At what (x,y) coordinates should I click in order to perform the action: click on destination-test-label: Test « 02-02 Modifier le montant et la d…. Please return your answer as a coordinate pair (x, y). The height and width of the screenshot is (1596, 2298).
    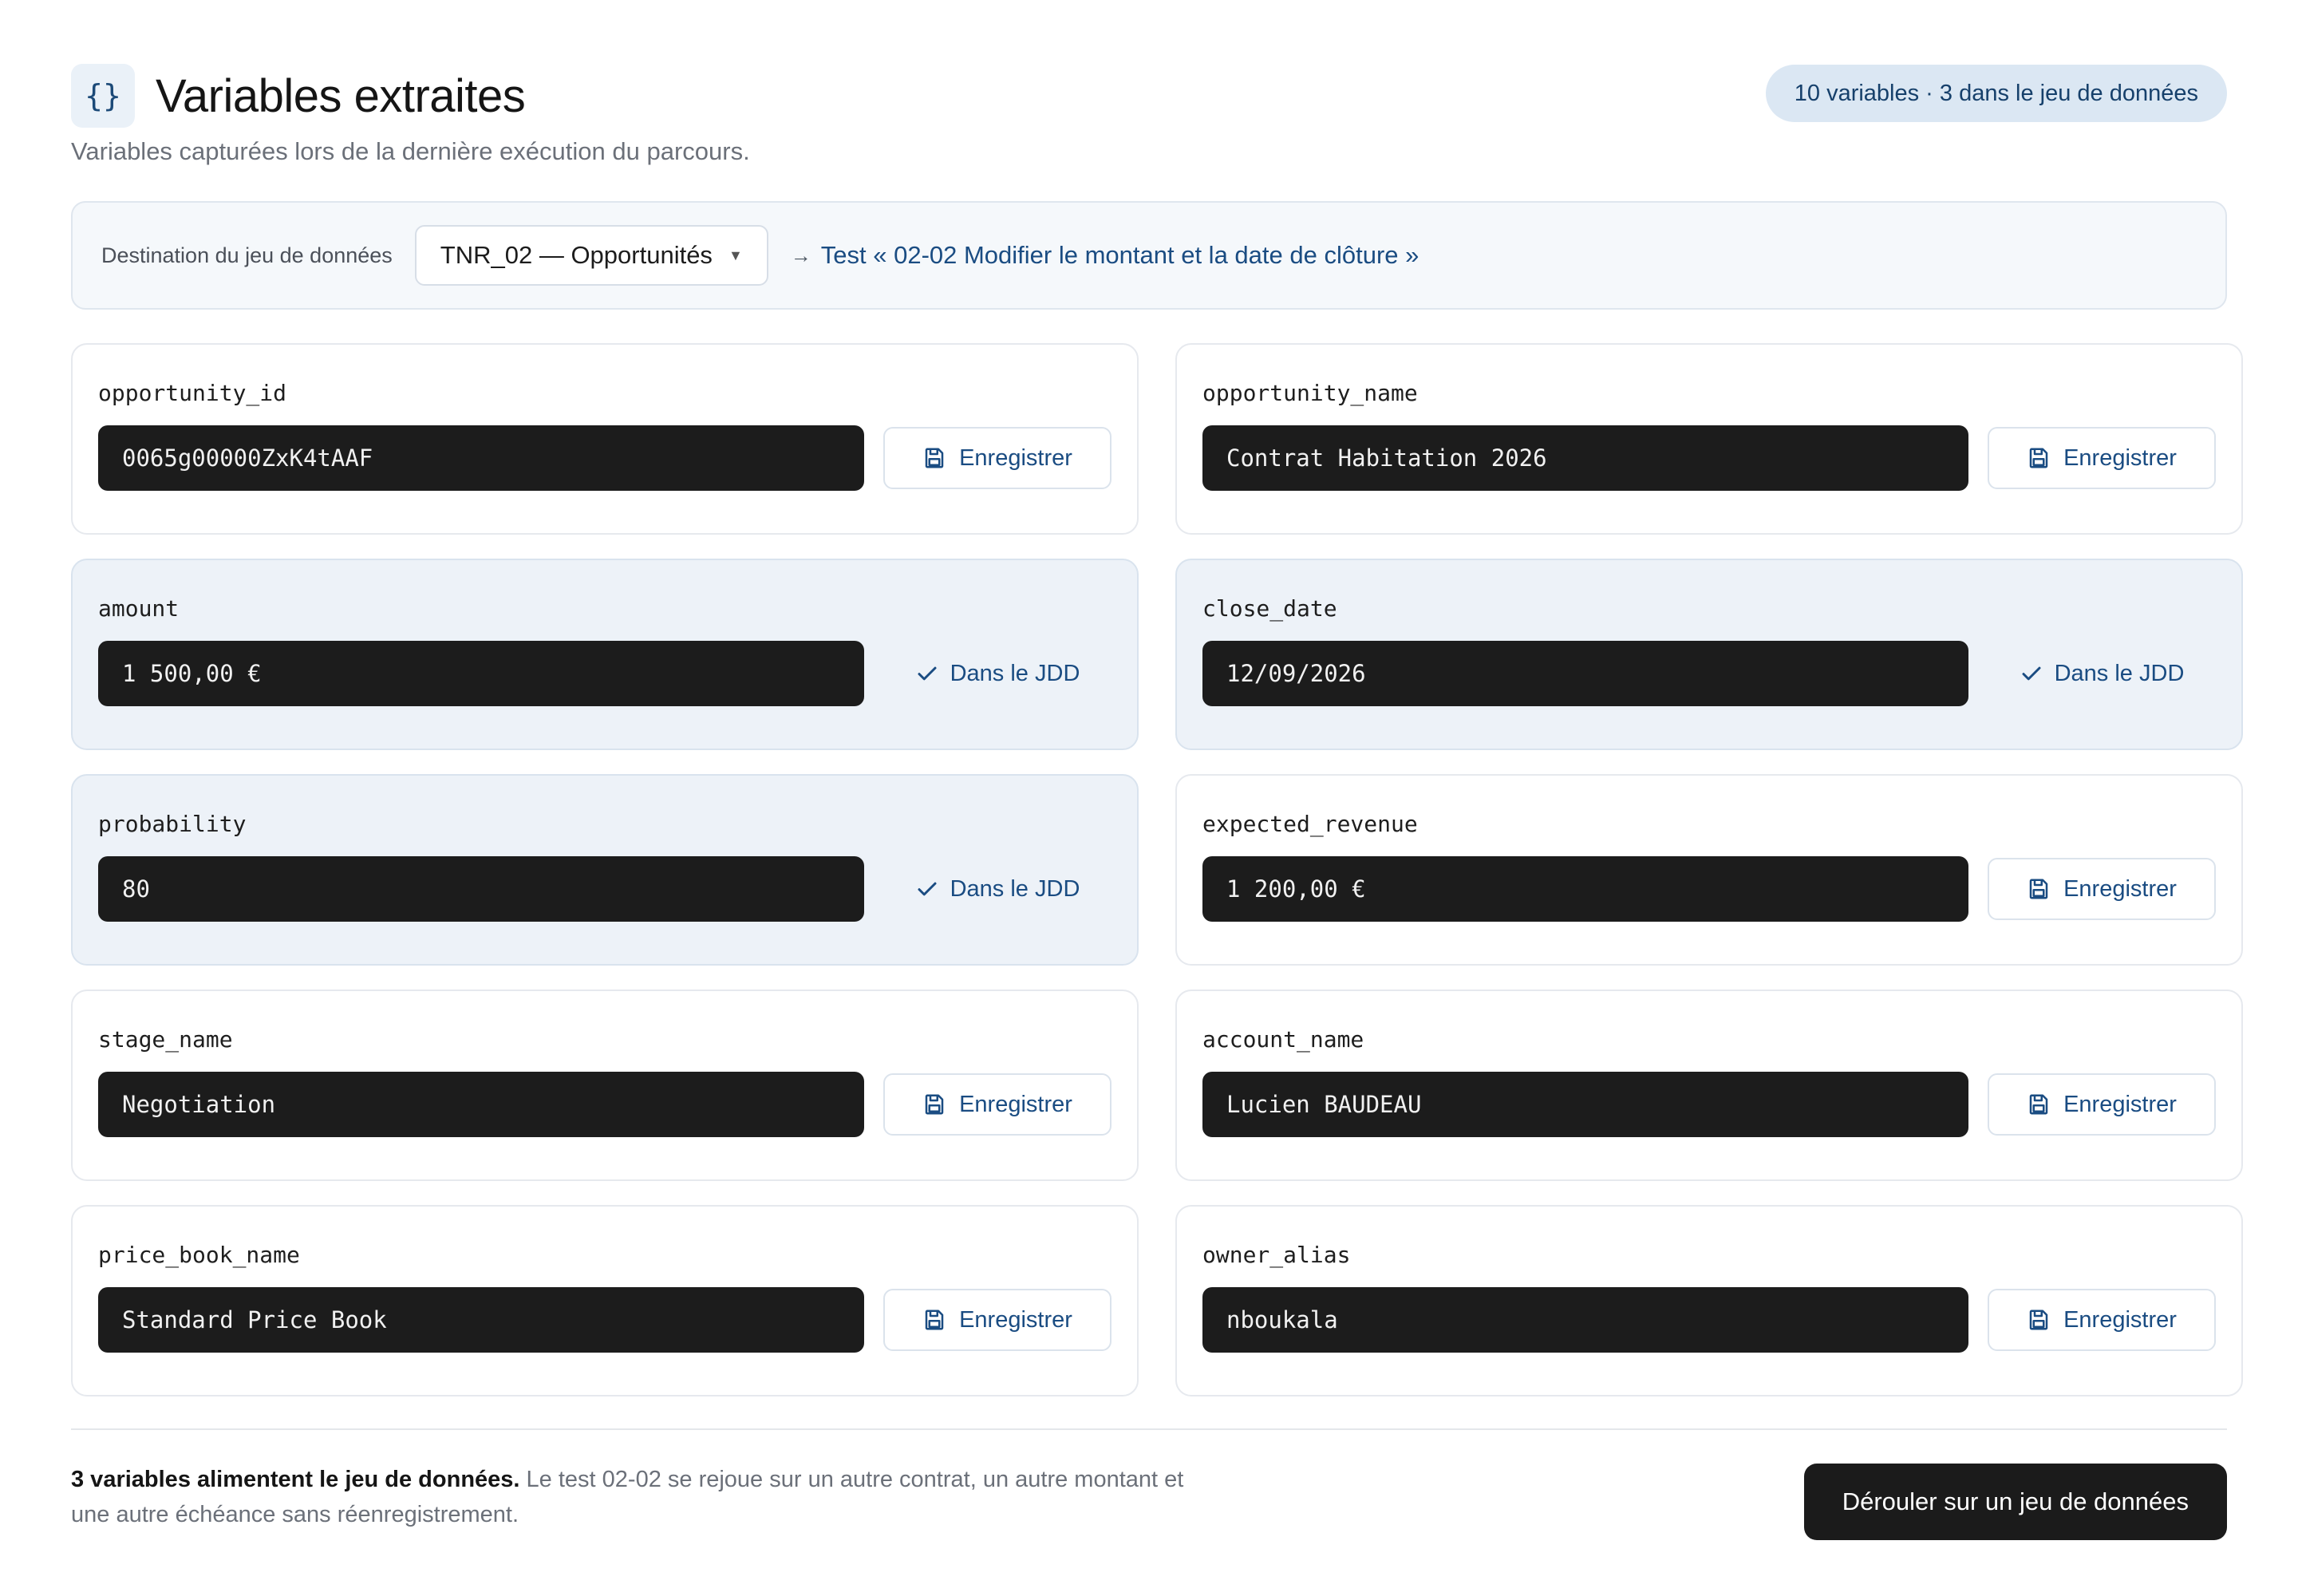
    Looking at the image, I should click on (1119, 255).